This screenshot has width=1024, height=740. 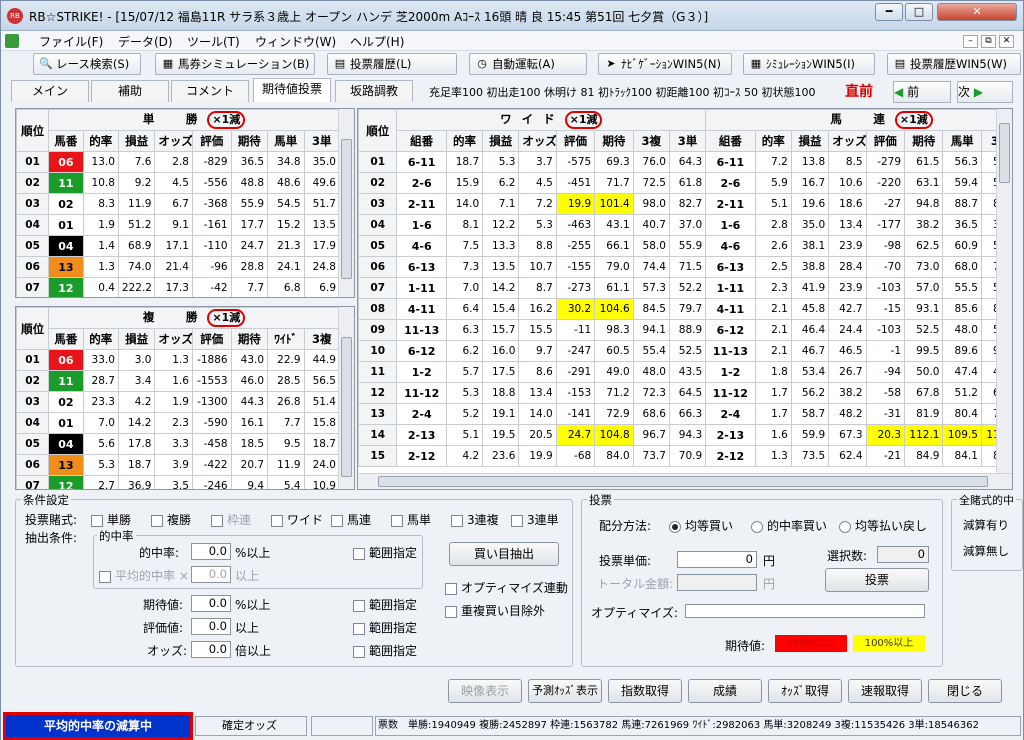 I want to click on flash-fetch-button: 速報取得, so click(x=885, y=691).